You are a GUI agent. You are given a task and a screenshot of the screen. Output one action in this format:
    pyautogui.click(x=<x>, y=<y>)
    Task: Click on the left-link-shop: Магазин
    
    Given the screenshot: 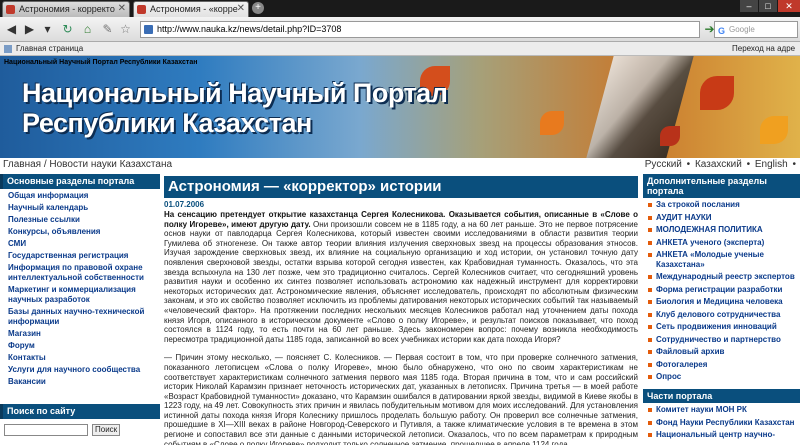 What is the action you would take?
    pyautogui.click(x=84, y=334)
    